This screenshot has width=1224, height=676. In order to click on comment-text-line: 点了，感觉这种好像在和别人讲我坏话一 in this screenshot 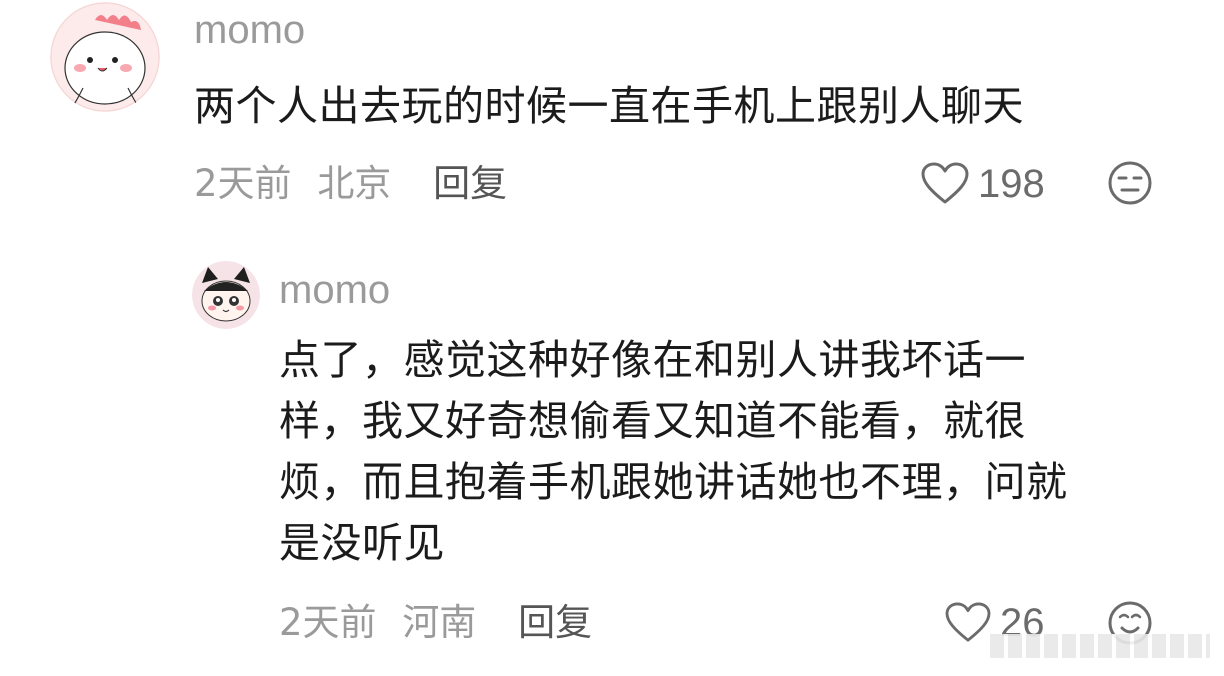, I will do `click(652, 360)`.